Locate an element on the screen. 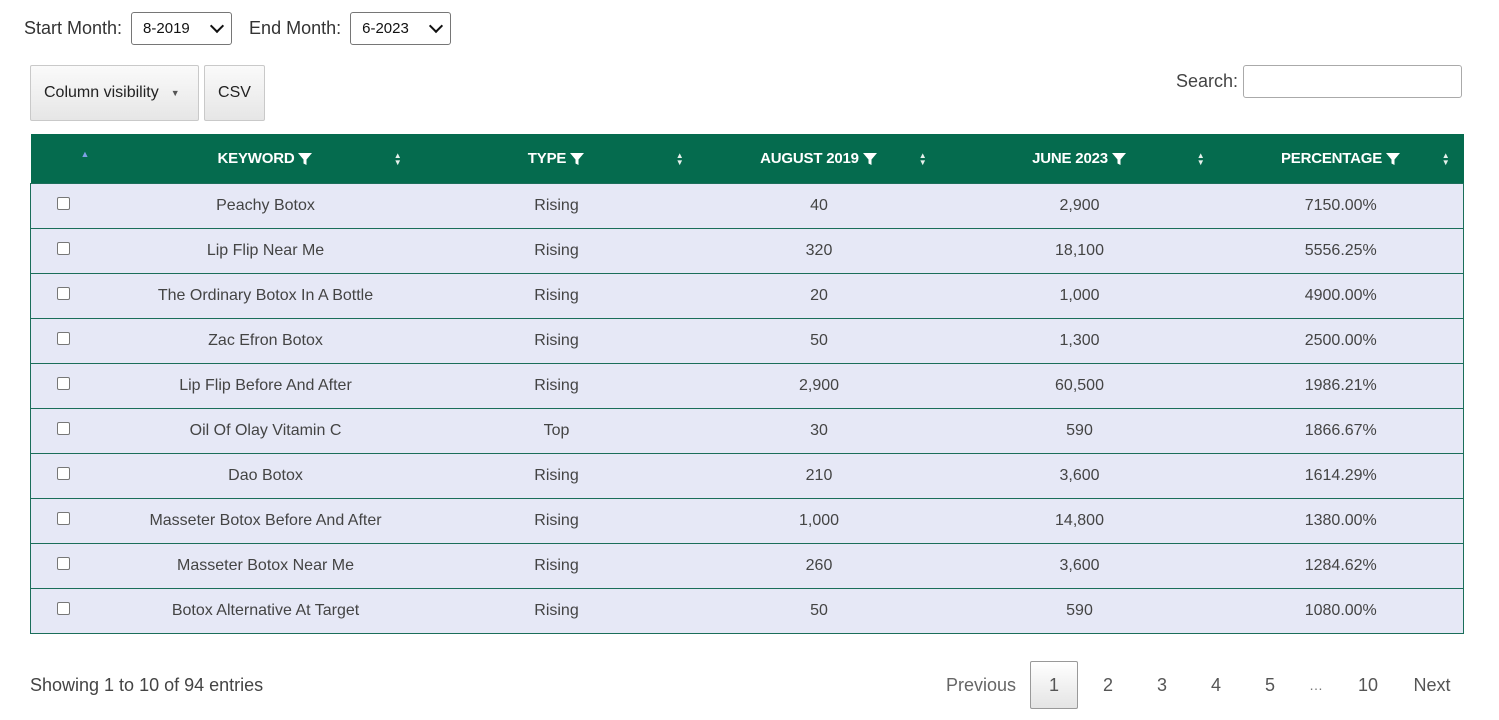 This screenshot has width=1499, height=720. percentage-cell: 1614.29% is located at coordinates (1341, 476).